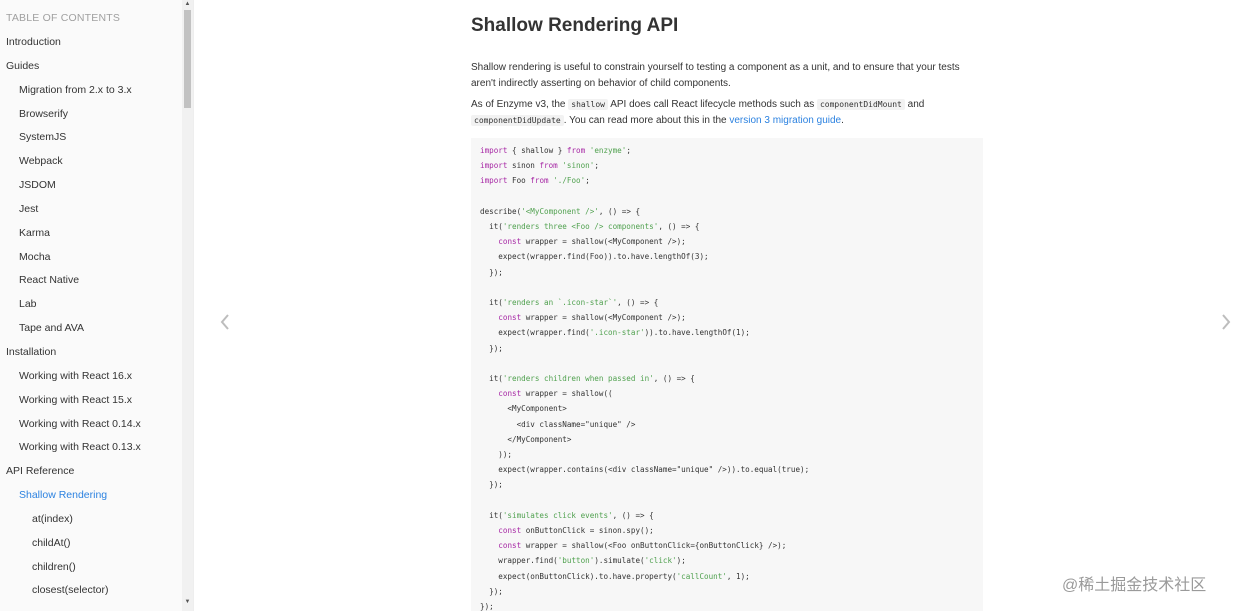 Image resolution: width=1240 pixels, height=611 pixels. What do you see at coordinates (91, 495) in the screenshot?
I see `toc-item: Shallow Rendering` at bounding box center [91, 495].